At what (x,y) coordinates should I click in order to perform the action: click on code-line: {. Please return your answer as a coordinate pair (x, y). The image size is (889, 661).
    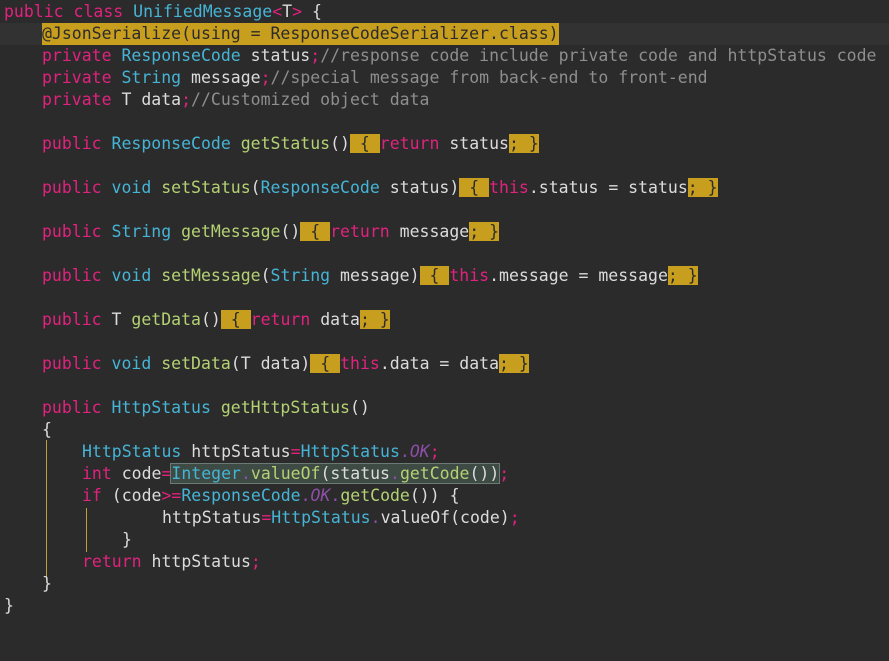
    Looking at the image, I should click on (444, 430).